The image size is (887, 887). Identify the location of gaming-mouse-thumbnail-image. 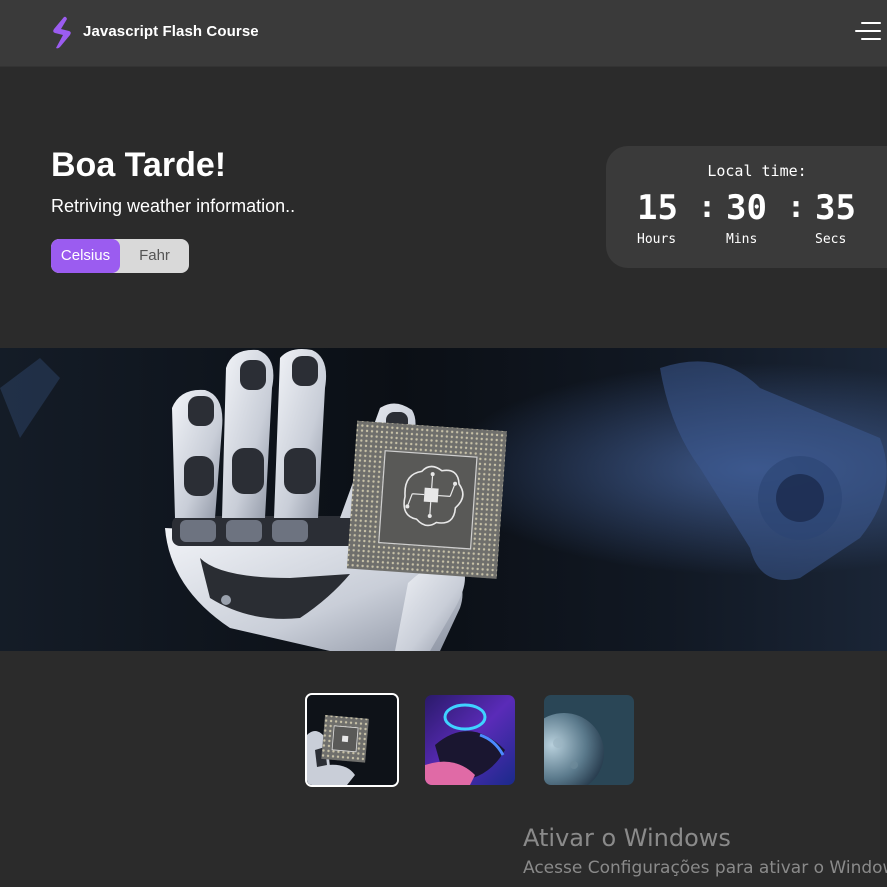
(470, 740).